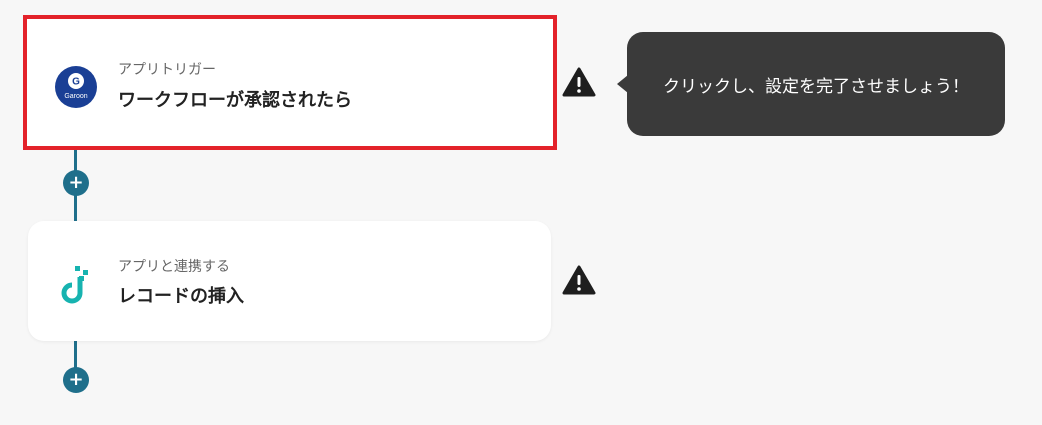 This screenshot has height=425, width=1042. I want to click on action-step-card: アプリと連携する レコードの挿入, so click(289, 281).